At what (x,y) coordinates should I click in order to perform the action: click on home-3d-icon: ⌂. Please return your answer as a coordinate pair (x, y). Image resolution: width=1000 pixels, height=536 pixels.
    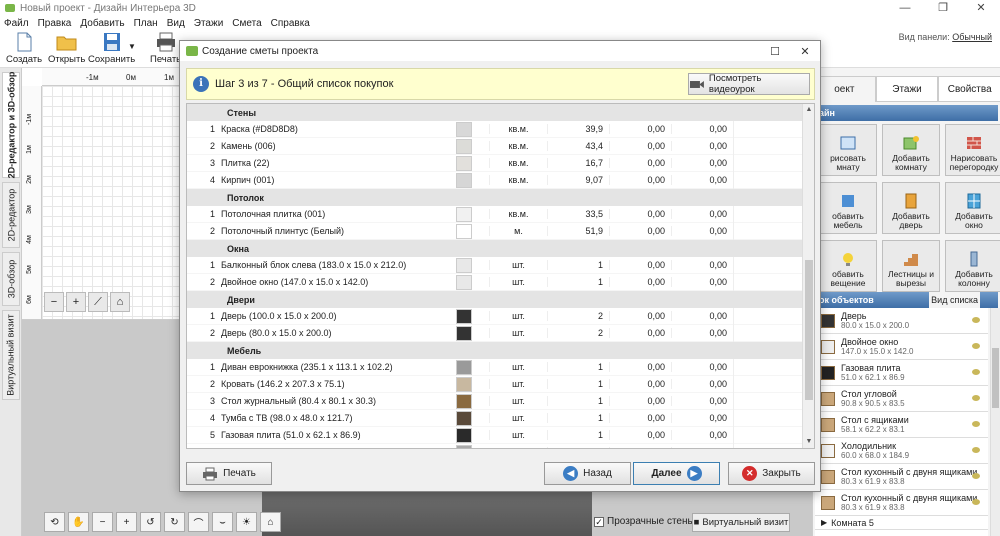
    Looking at the image, I should click on (270, 522).